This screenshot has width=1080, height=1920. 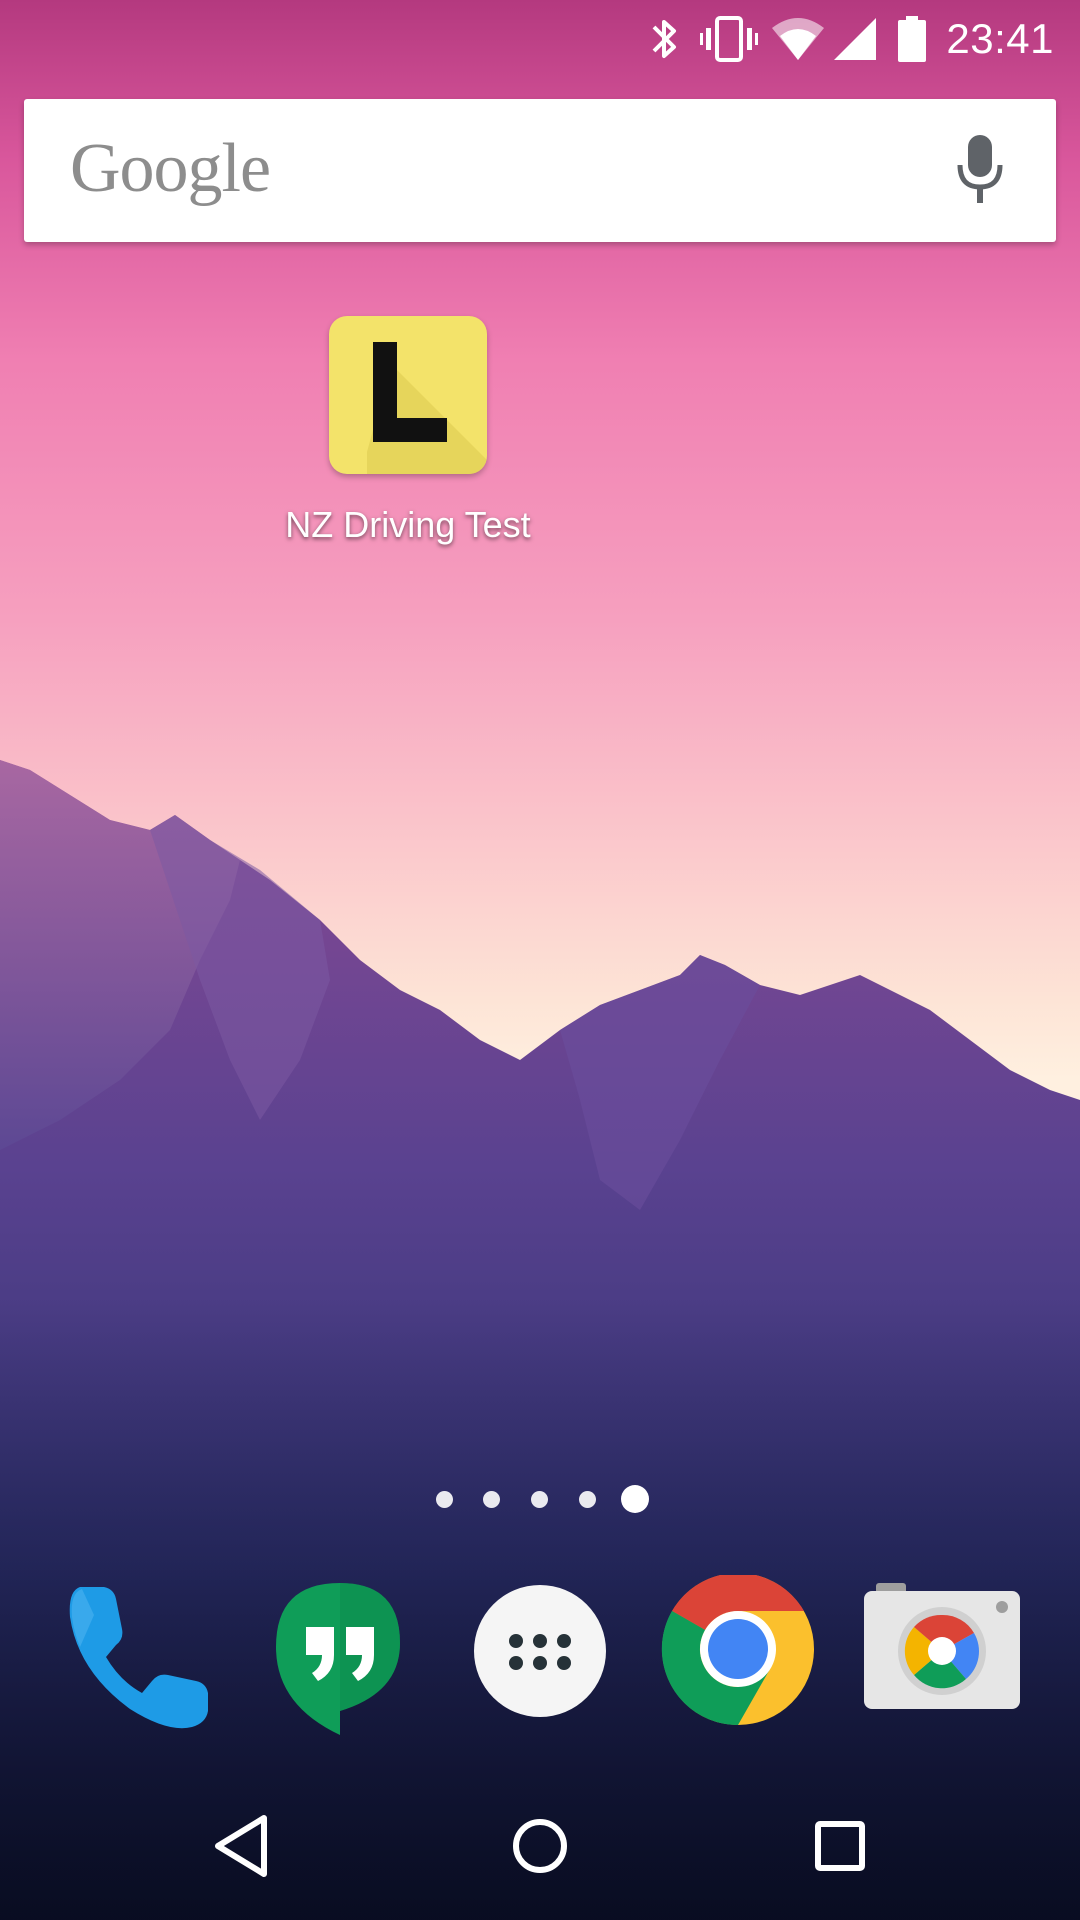 What do you see at coordinates (338, 1659) in the screenshot?
I see `hangouts-icon` at bounding box center [338, 1659].